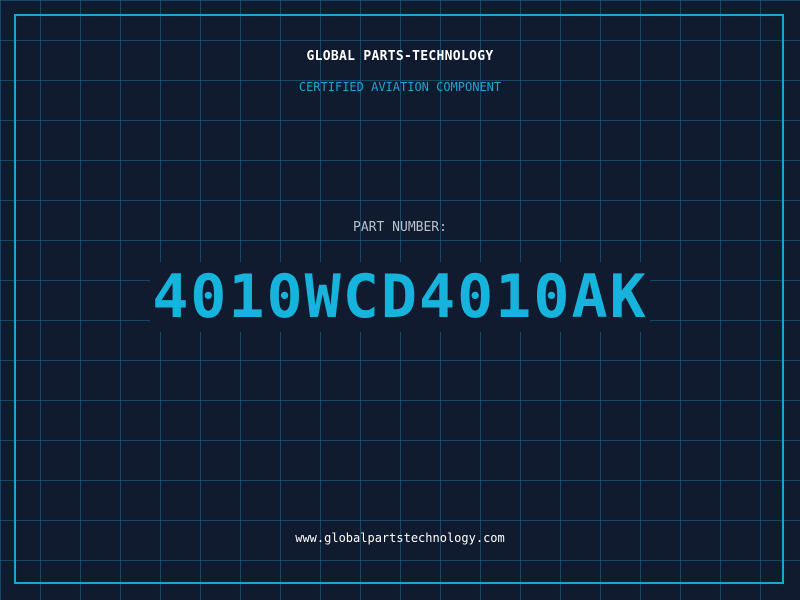 This screenshot has width=800, height=600. I want to click on part-number-value: 4010WCD4010AK, so click(400, 297).